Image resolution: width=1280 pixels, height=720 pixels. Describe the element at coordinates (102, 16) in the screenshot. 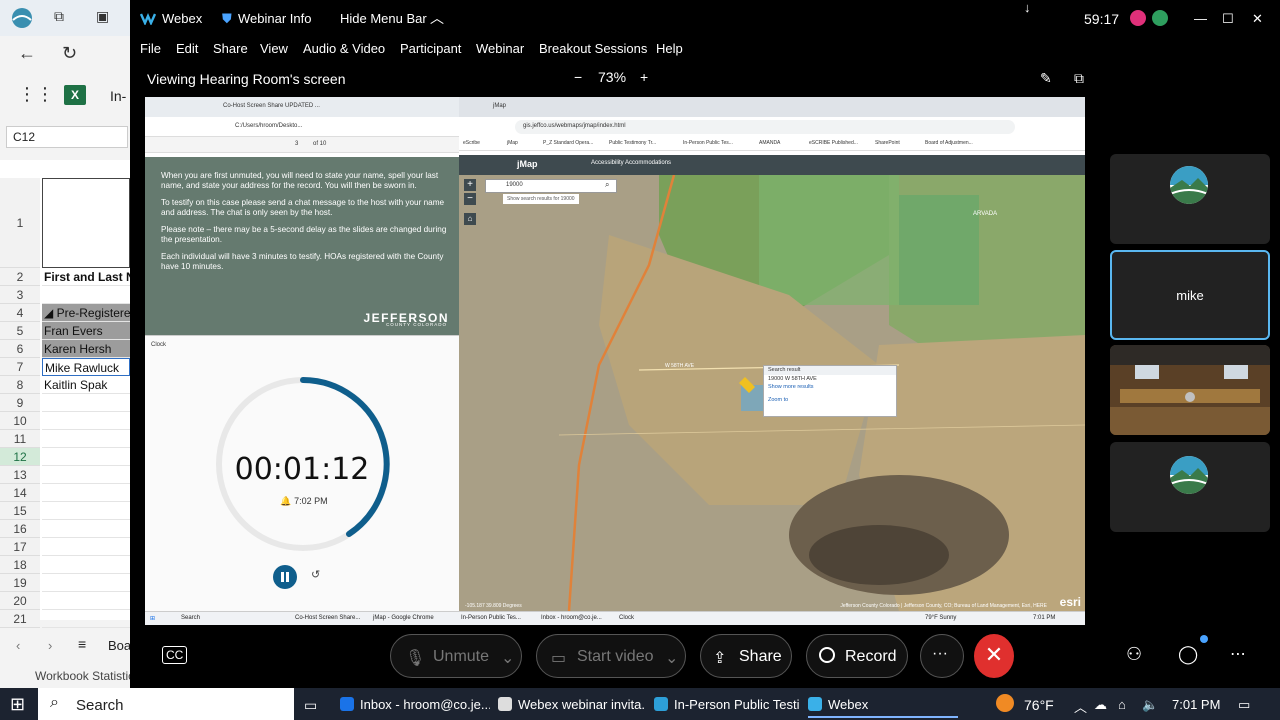

I see `window-icon: ▣` at that location.